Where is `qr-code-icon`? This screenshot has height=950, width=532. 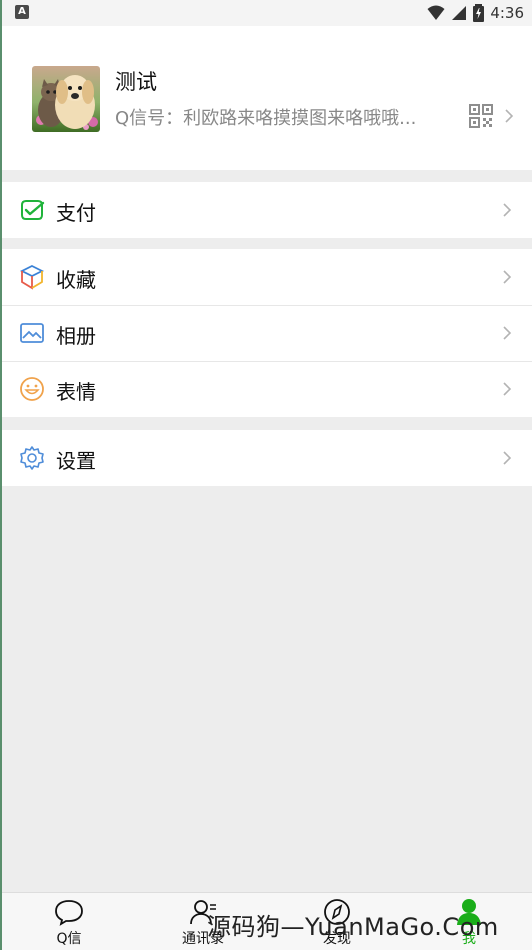 qr-code-icon is located at coordinates (481, 116).